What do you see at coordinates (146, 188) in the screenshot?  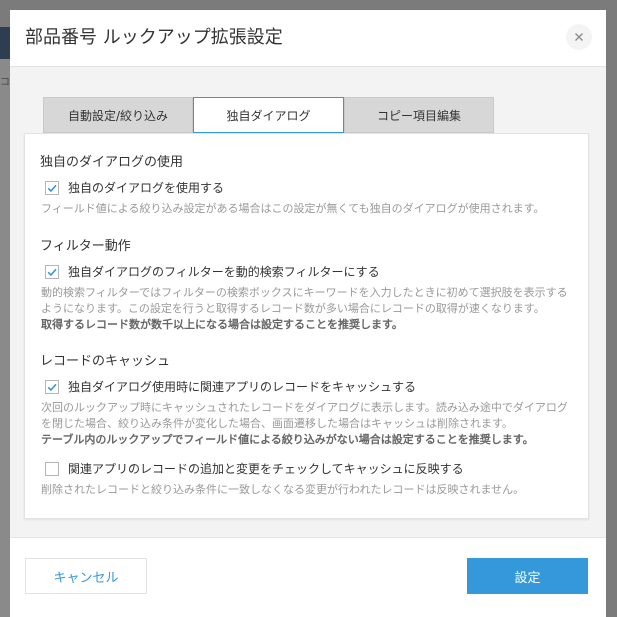 I see `option-label: 独自のダイアログを使用する` at bounding box center [146, 188].